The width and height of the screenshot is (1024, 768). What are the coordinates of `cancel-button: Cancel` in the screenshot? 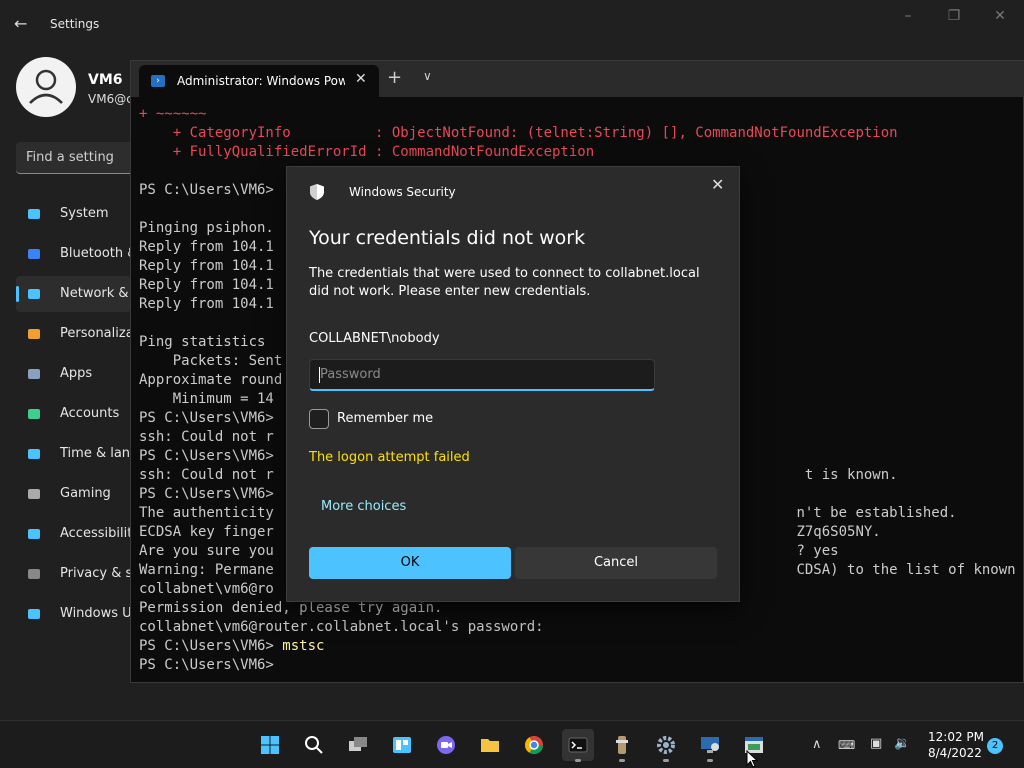 It's located at (616, 563).